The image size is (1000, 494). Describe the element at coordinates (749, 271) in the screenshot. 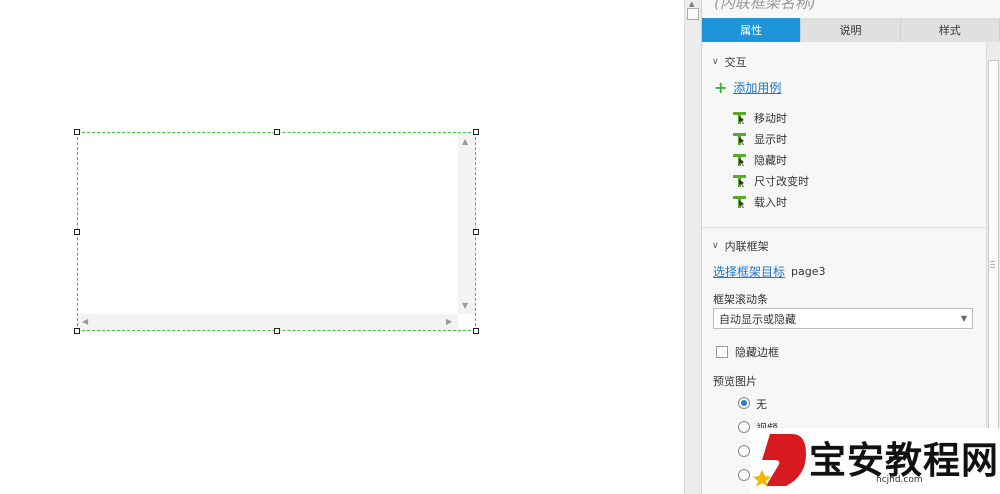

I see `choose-frame-target-link: 选择框架目标` at that location.